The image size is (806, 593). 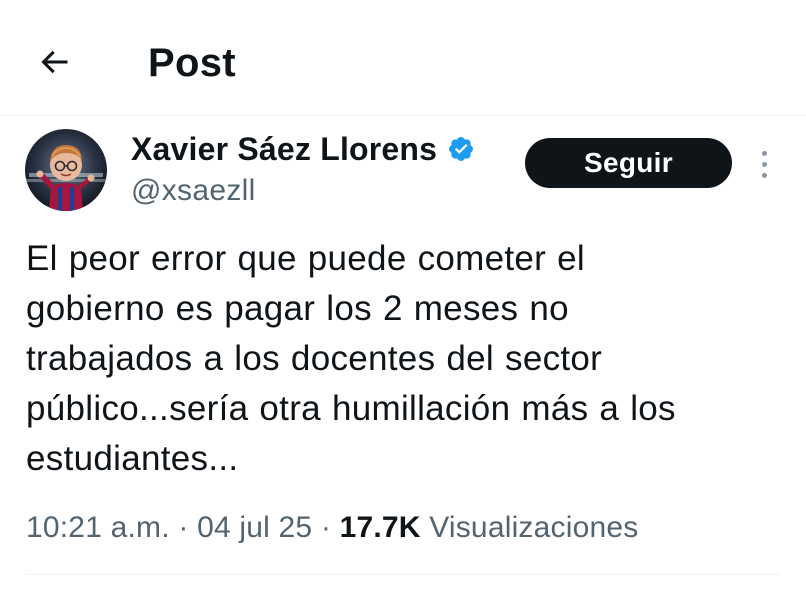 I want to click on views-link: 17.7K Visualizaciones, so click(x=489, y=527).